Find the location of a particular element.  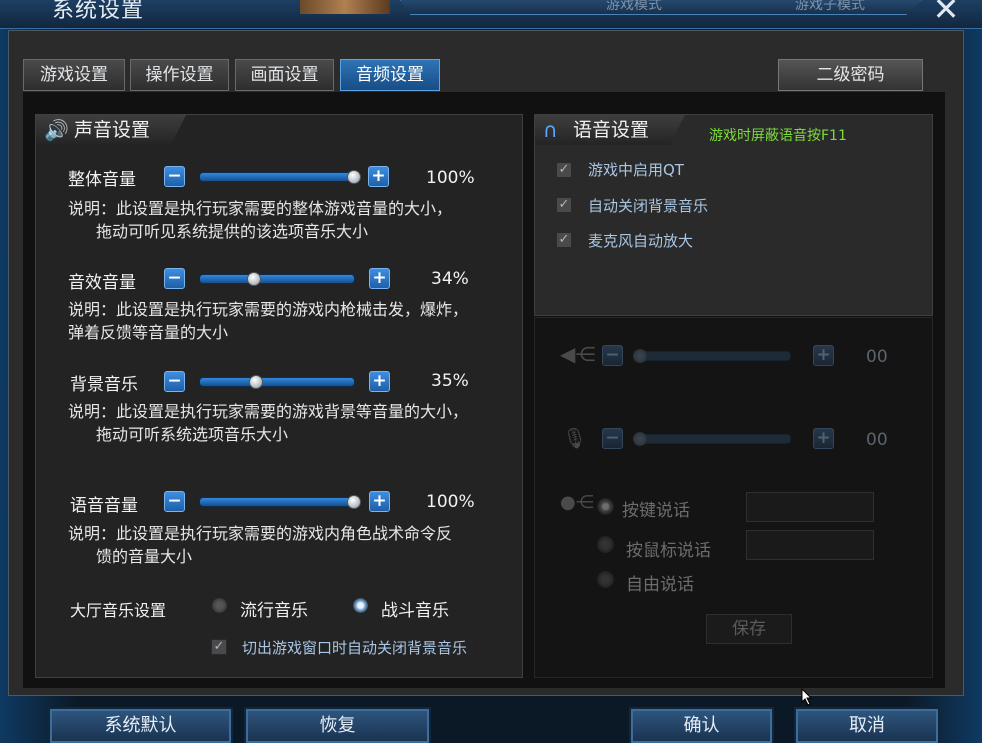

speaker-volume-slider is located at coordinates (712, 356).